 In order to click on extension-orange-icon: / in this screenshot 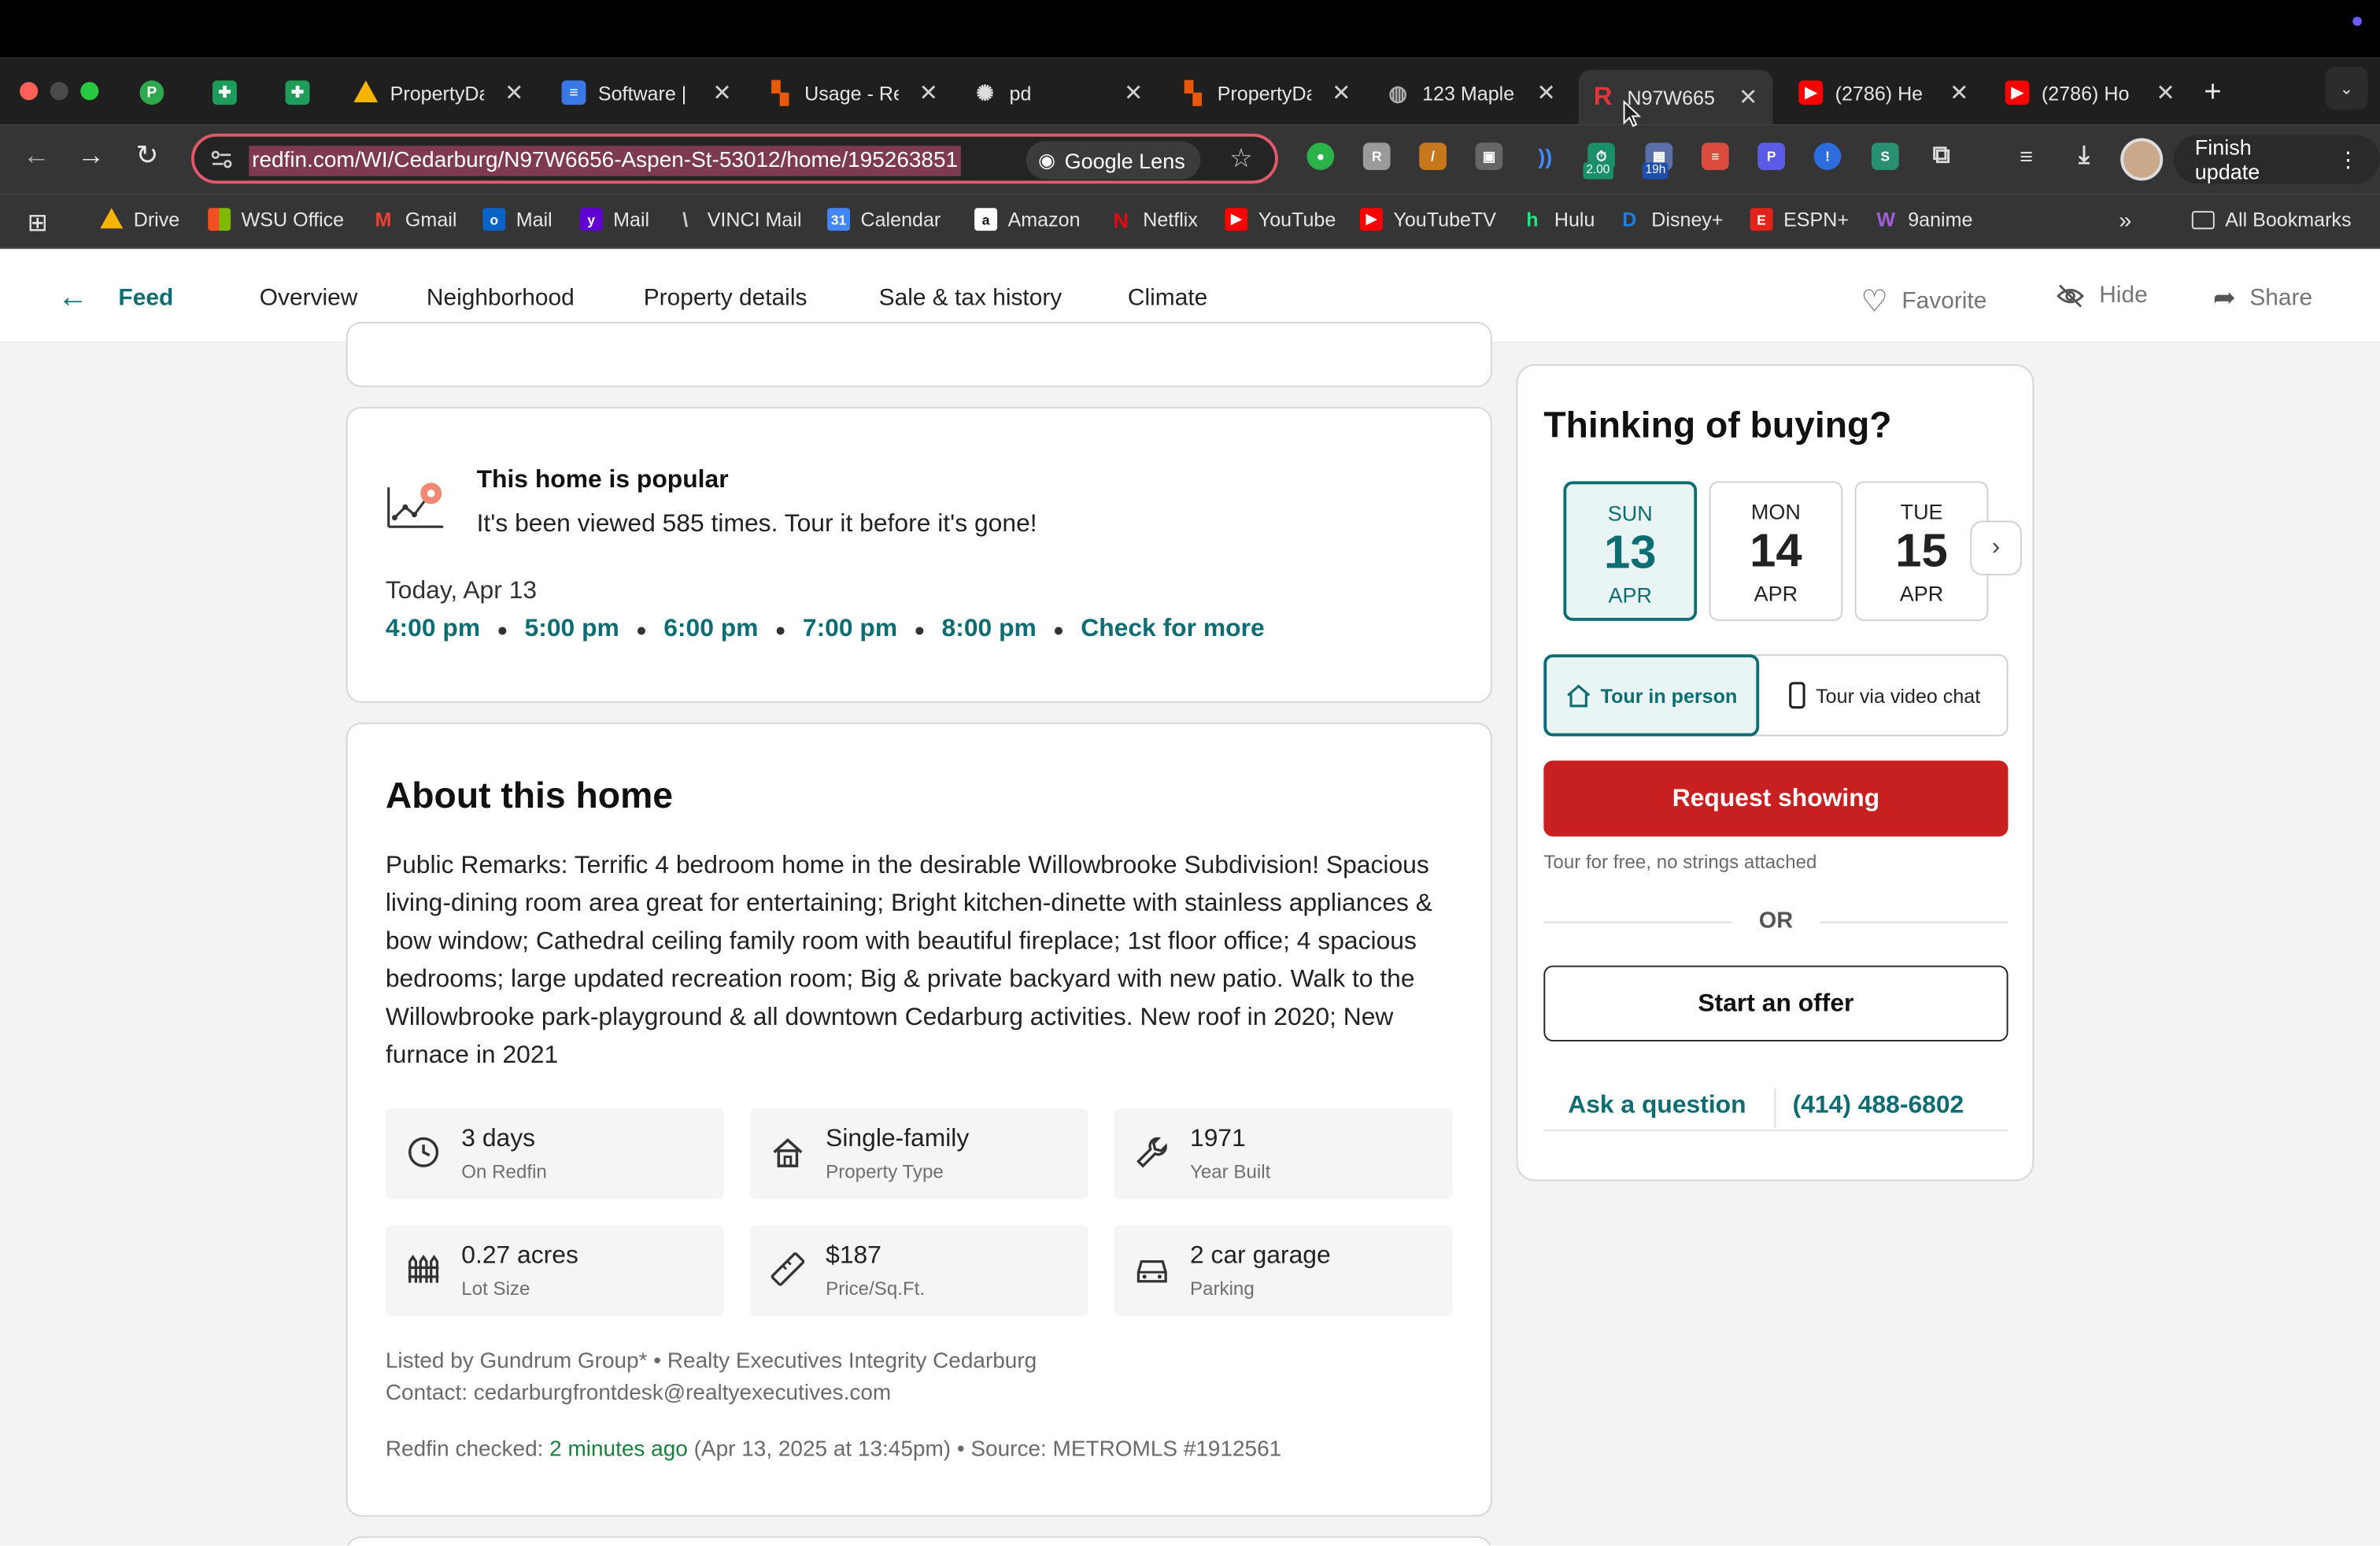, I will do `click(1433, 156)`.